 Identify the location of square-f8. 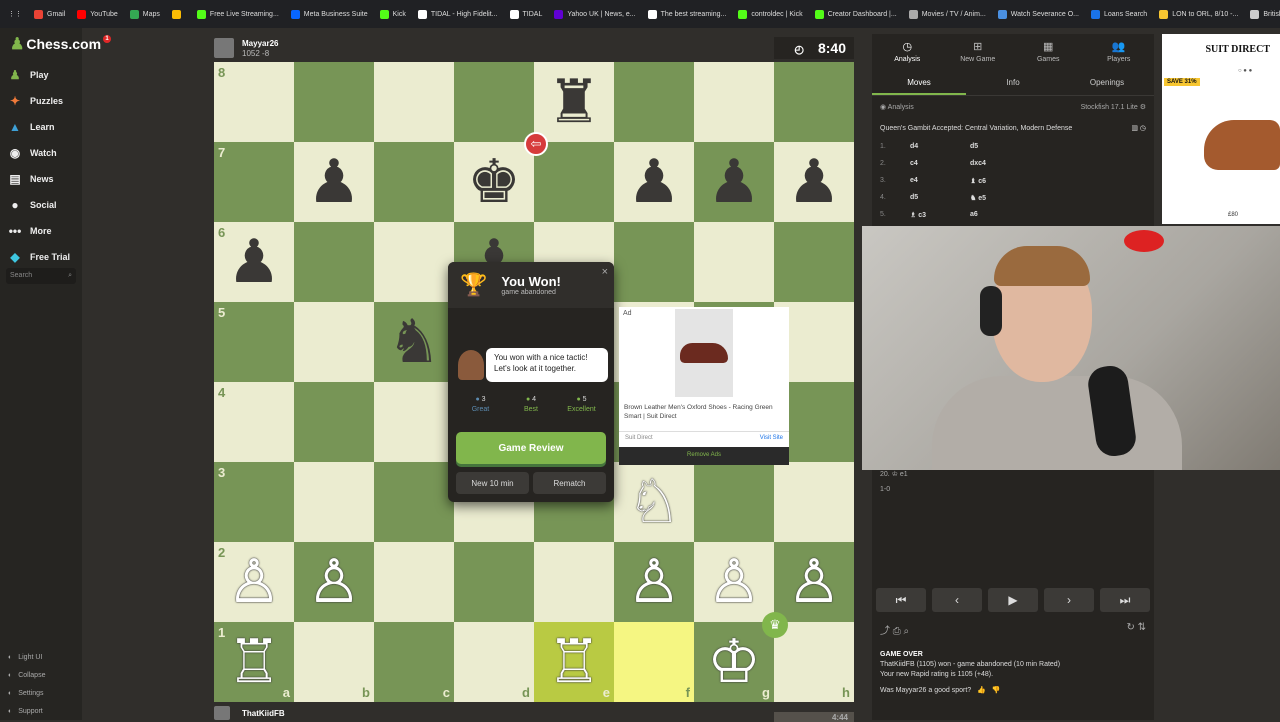
(654, 102).